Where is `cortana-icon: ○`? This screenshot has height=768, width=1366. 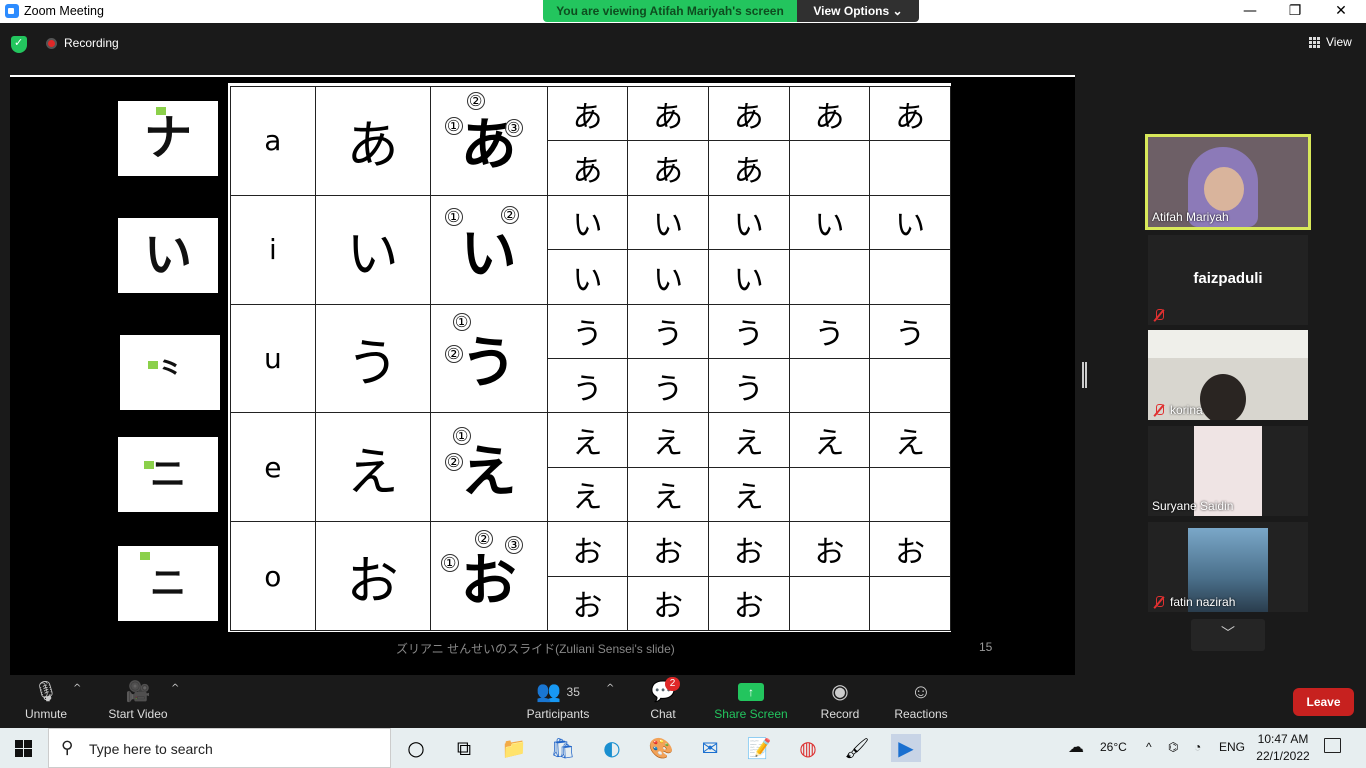 cortana-icon: ○ is located at coordinates (416, 748).